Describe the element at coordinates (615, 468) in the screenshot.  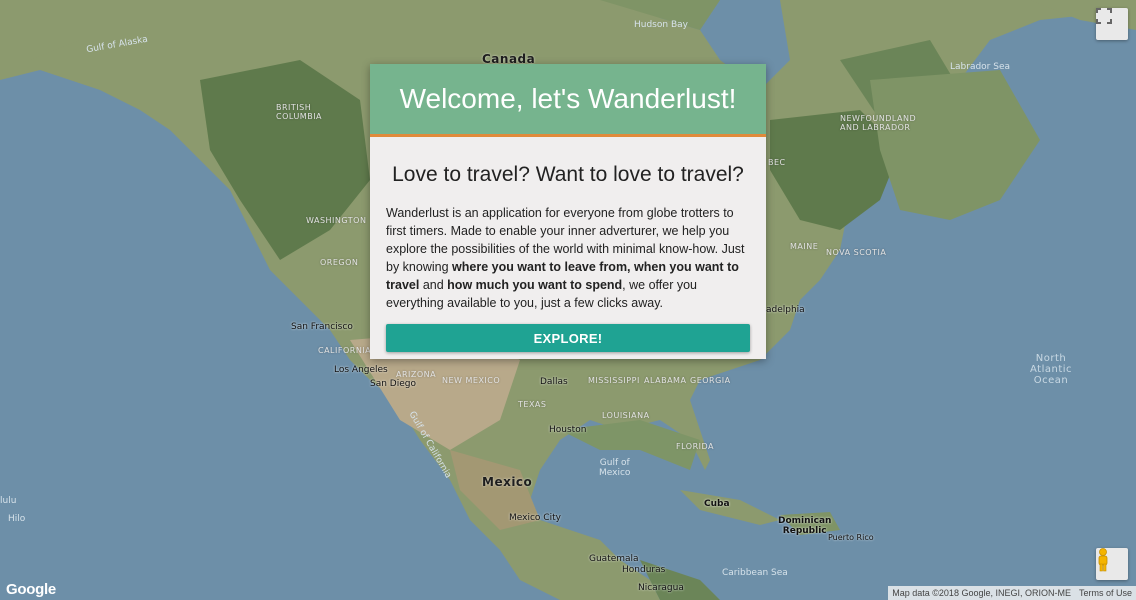
I see `label-gulf-of-mexico: Gulf of Mexico` at that location.